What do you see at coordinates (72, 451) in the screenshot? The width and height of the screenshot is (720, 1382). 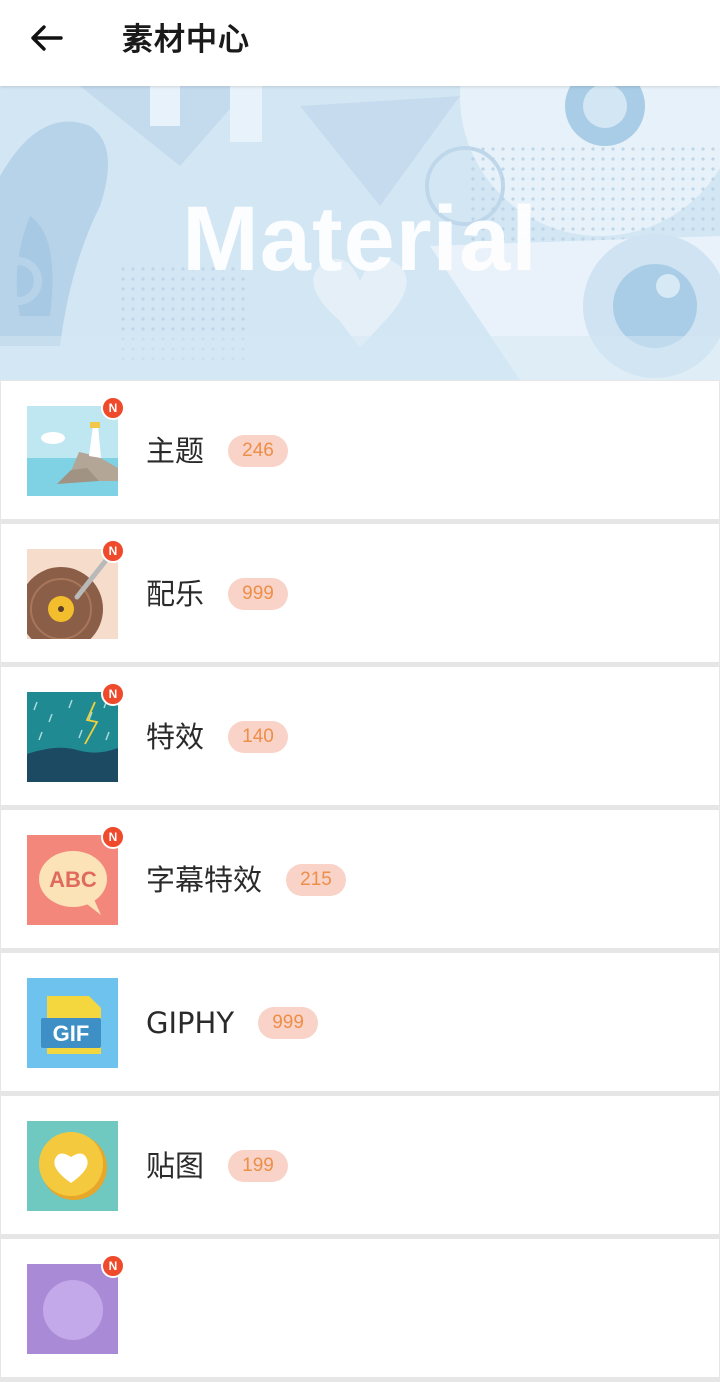 I see `lighthouse-theme-icon` at bounding box center [72, 451].